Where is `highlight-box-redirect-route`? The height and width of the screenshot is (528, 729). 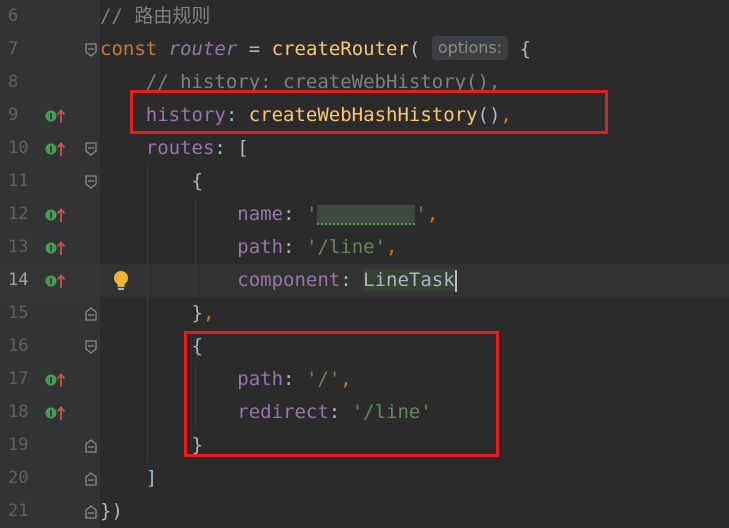 highlight-box-redirect-route is located at coordinates (341, 394).